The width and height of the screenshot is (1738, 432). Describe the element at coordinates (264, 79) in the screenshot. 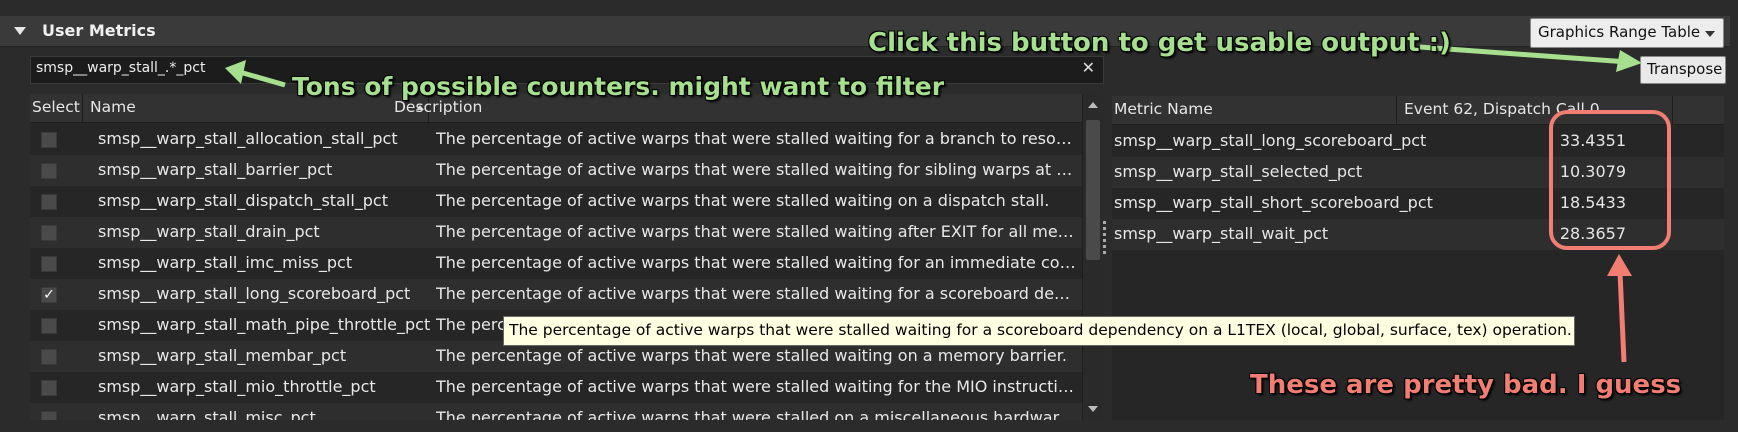

I see `arrow-to-filter` at that location.